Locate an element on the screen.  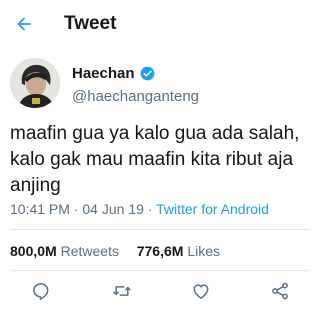
like-button is located at coordinates (201, 291).